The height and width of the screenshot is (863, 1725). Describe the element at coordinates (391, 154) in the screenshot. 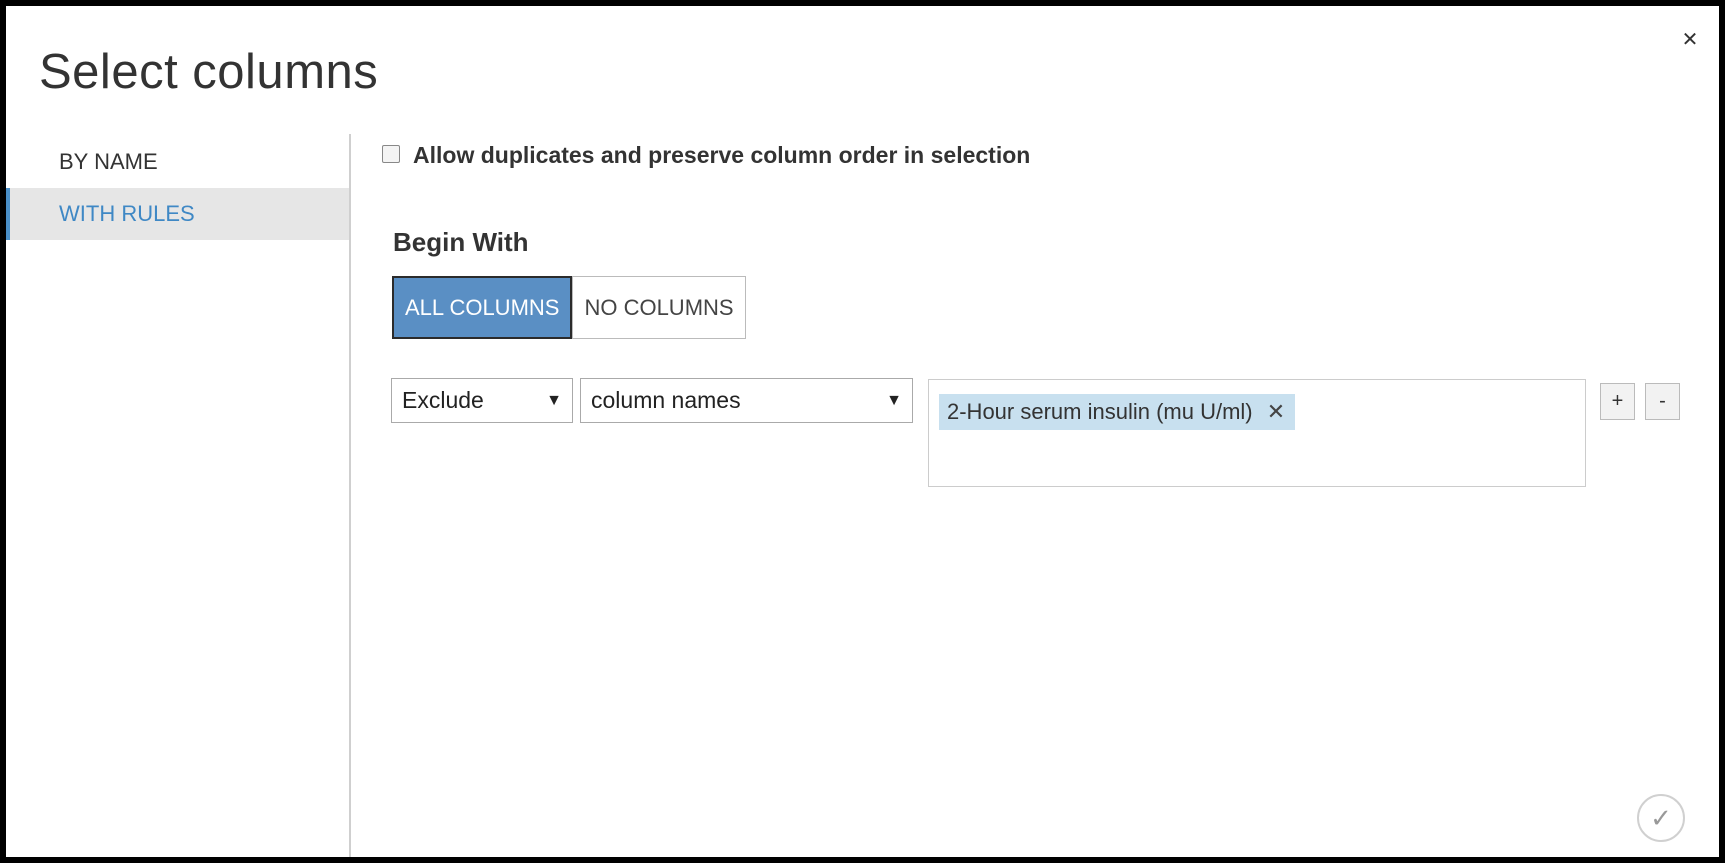

I see `allow-duplicates-checkbox` at that location.